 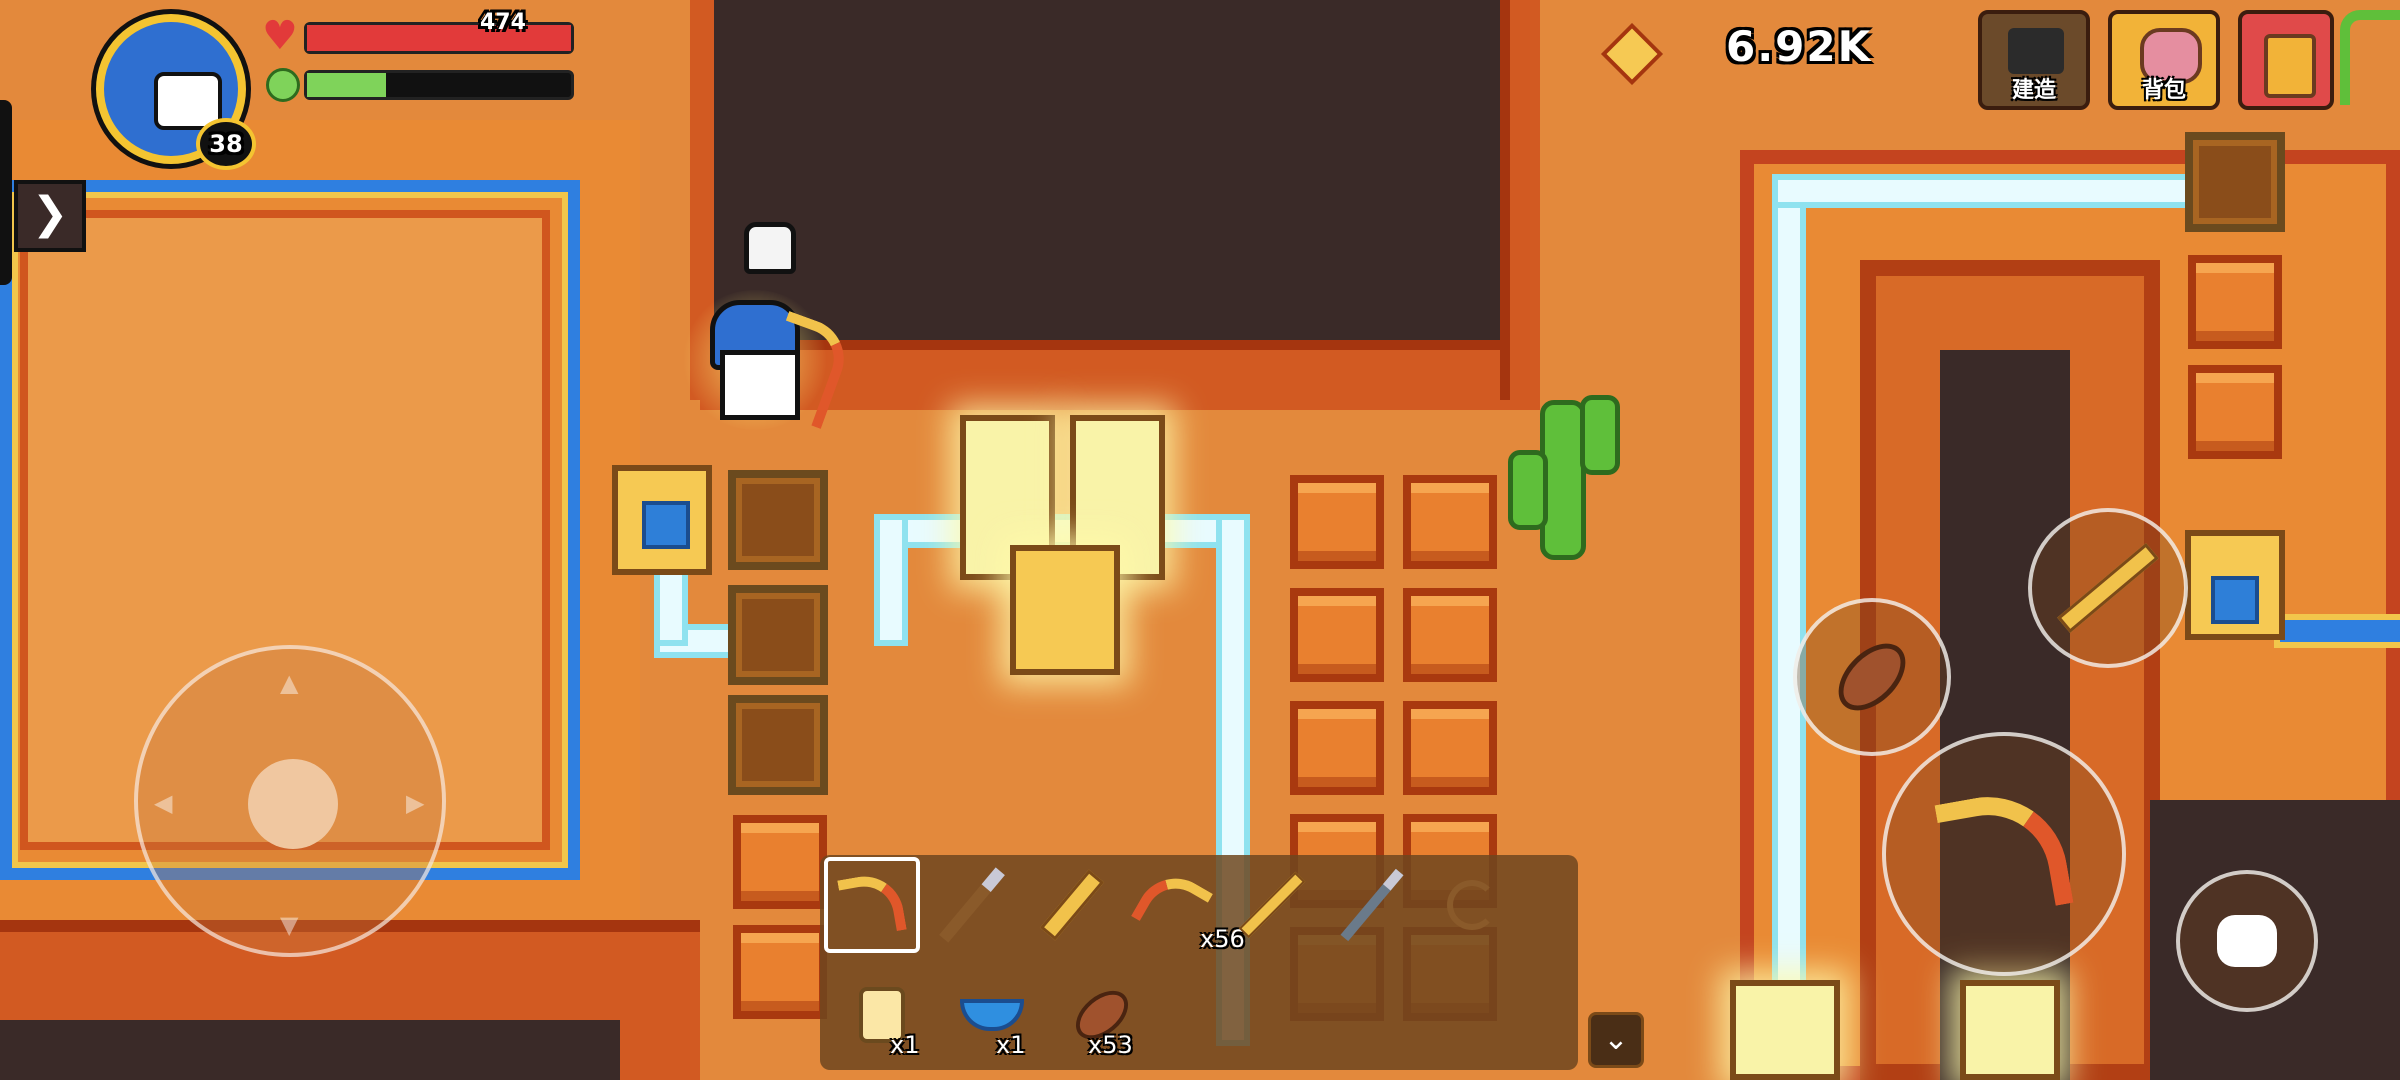 I want to click on item-slot-food-bowl, so click(x=992, y=1015).